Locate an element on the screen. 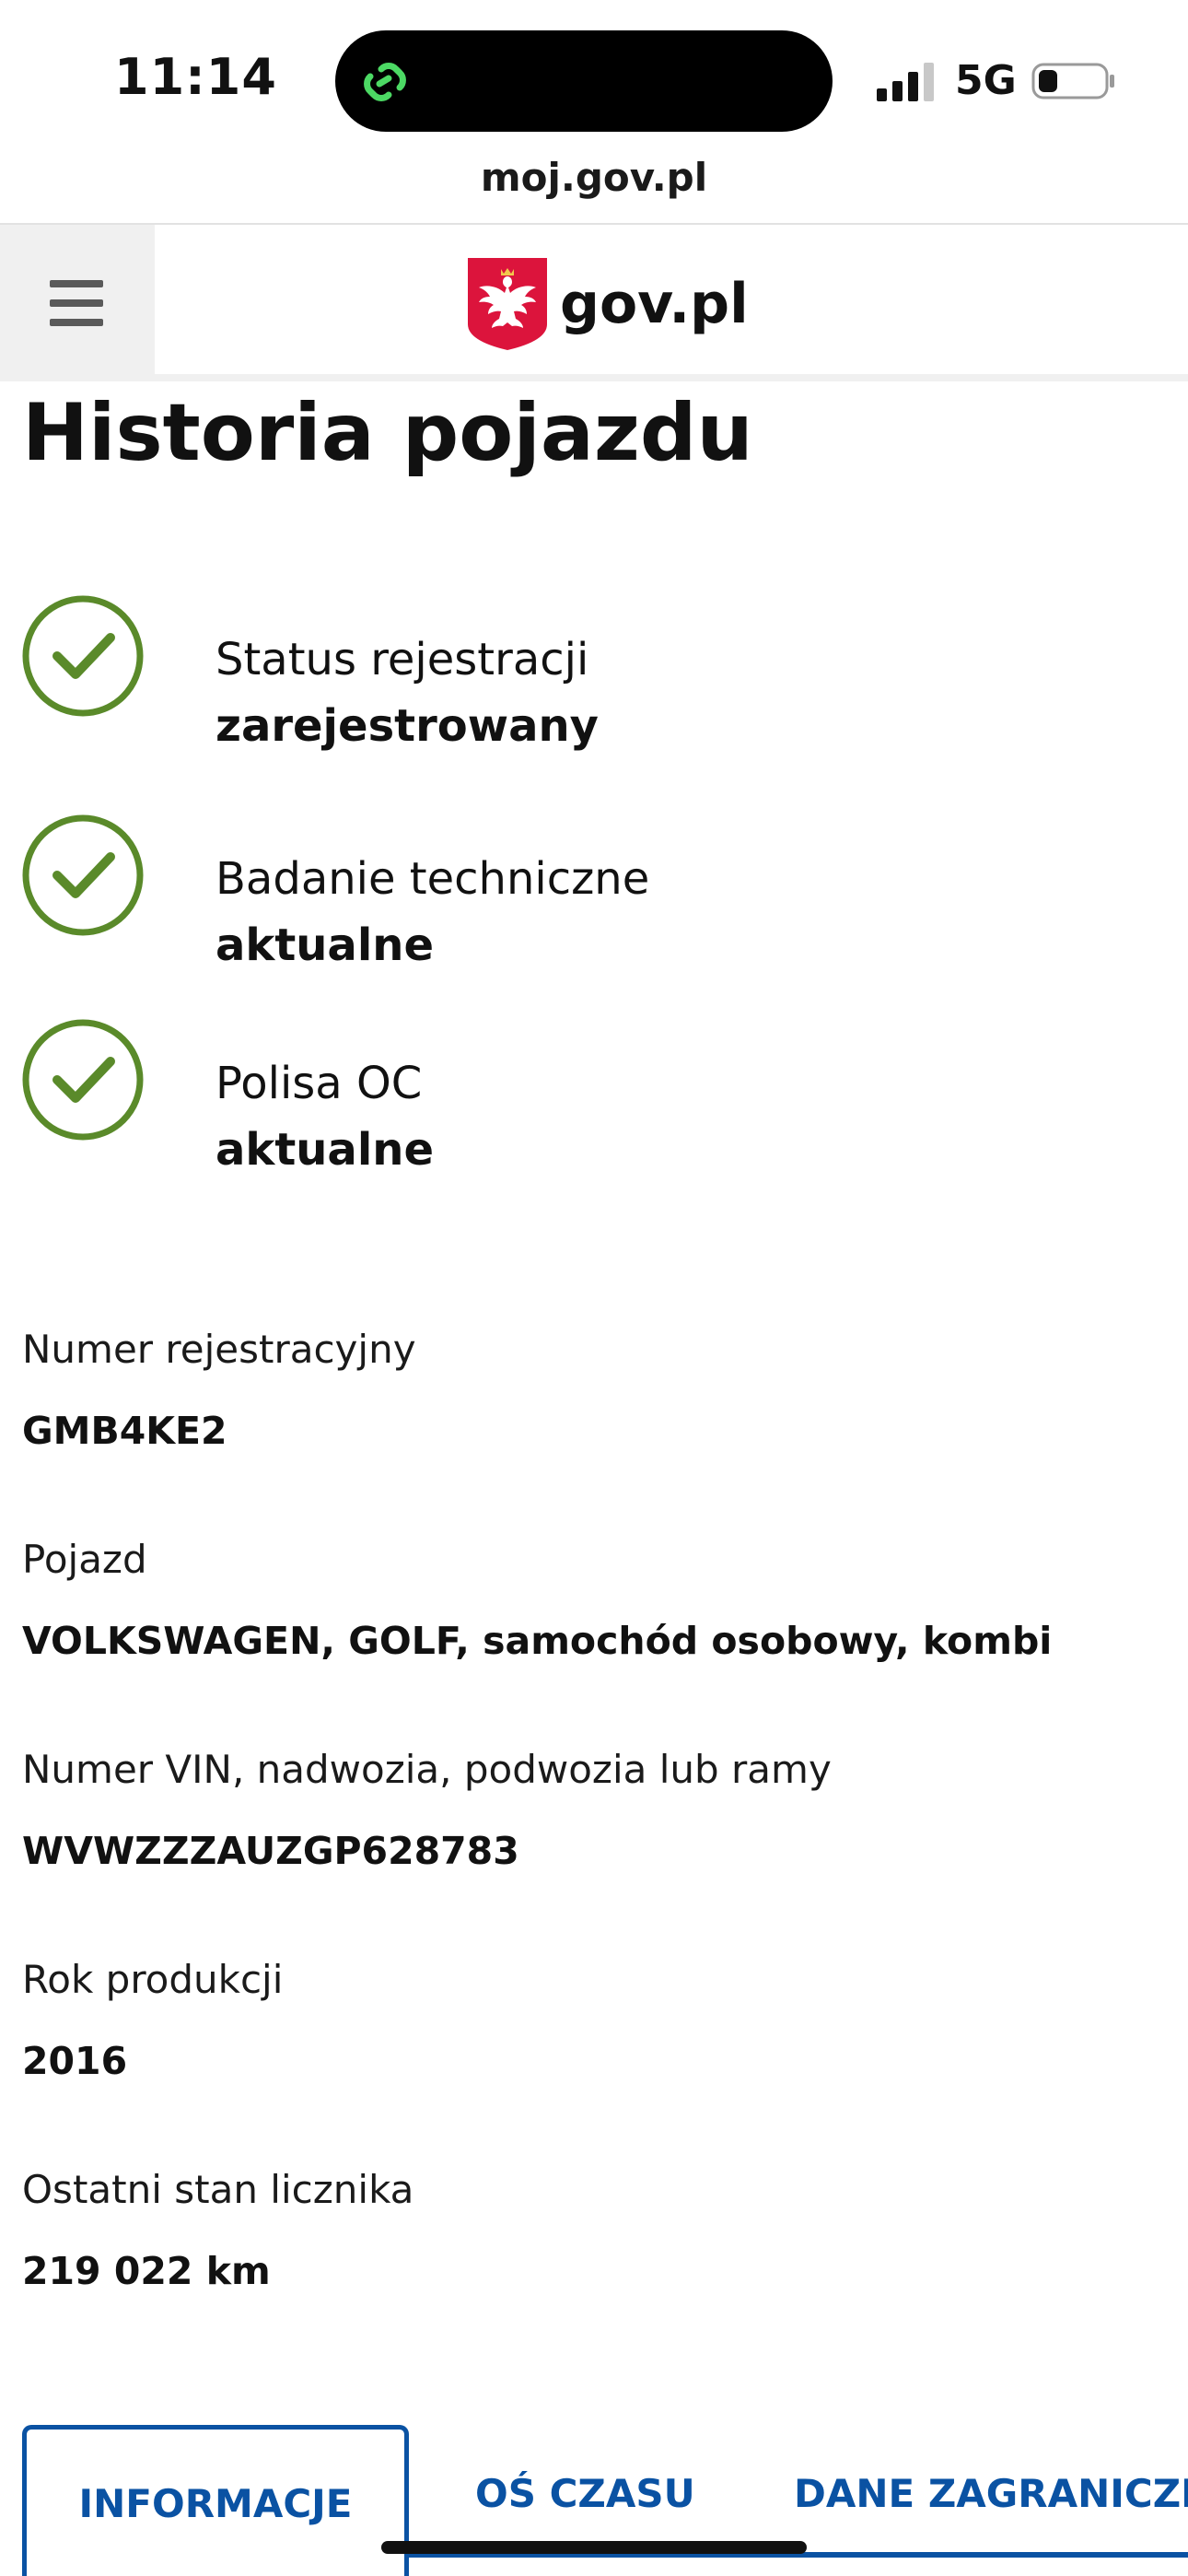 This screenshot has width=1188, height=2576. detail-label: Numer VIN, nadwozia, podwozia lub ramy is located at coordinates (427, 1769).